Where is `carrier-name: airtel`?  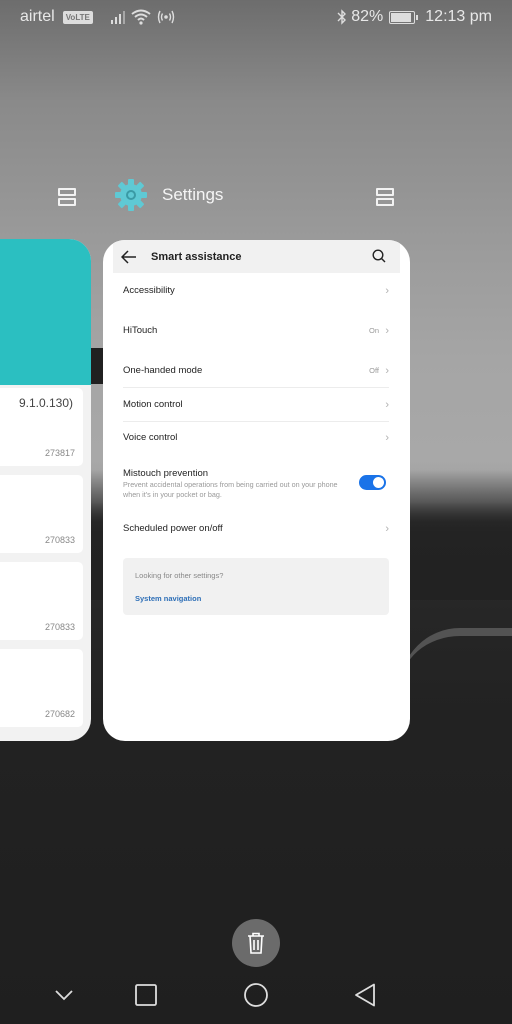
carrier-name: airtel is located at coordinates (37, 16).